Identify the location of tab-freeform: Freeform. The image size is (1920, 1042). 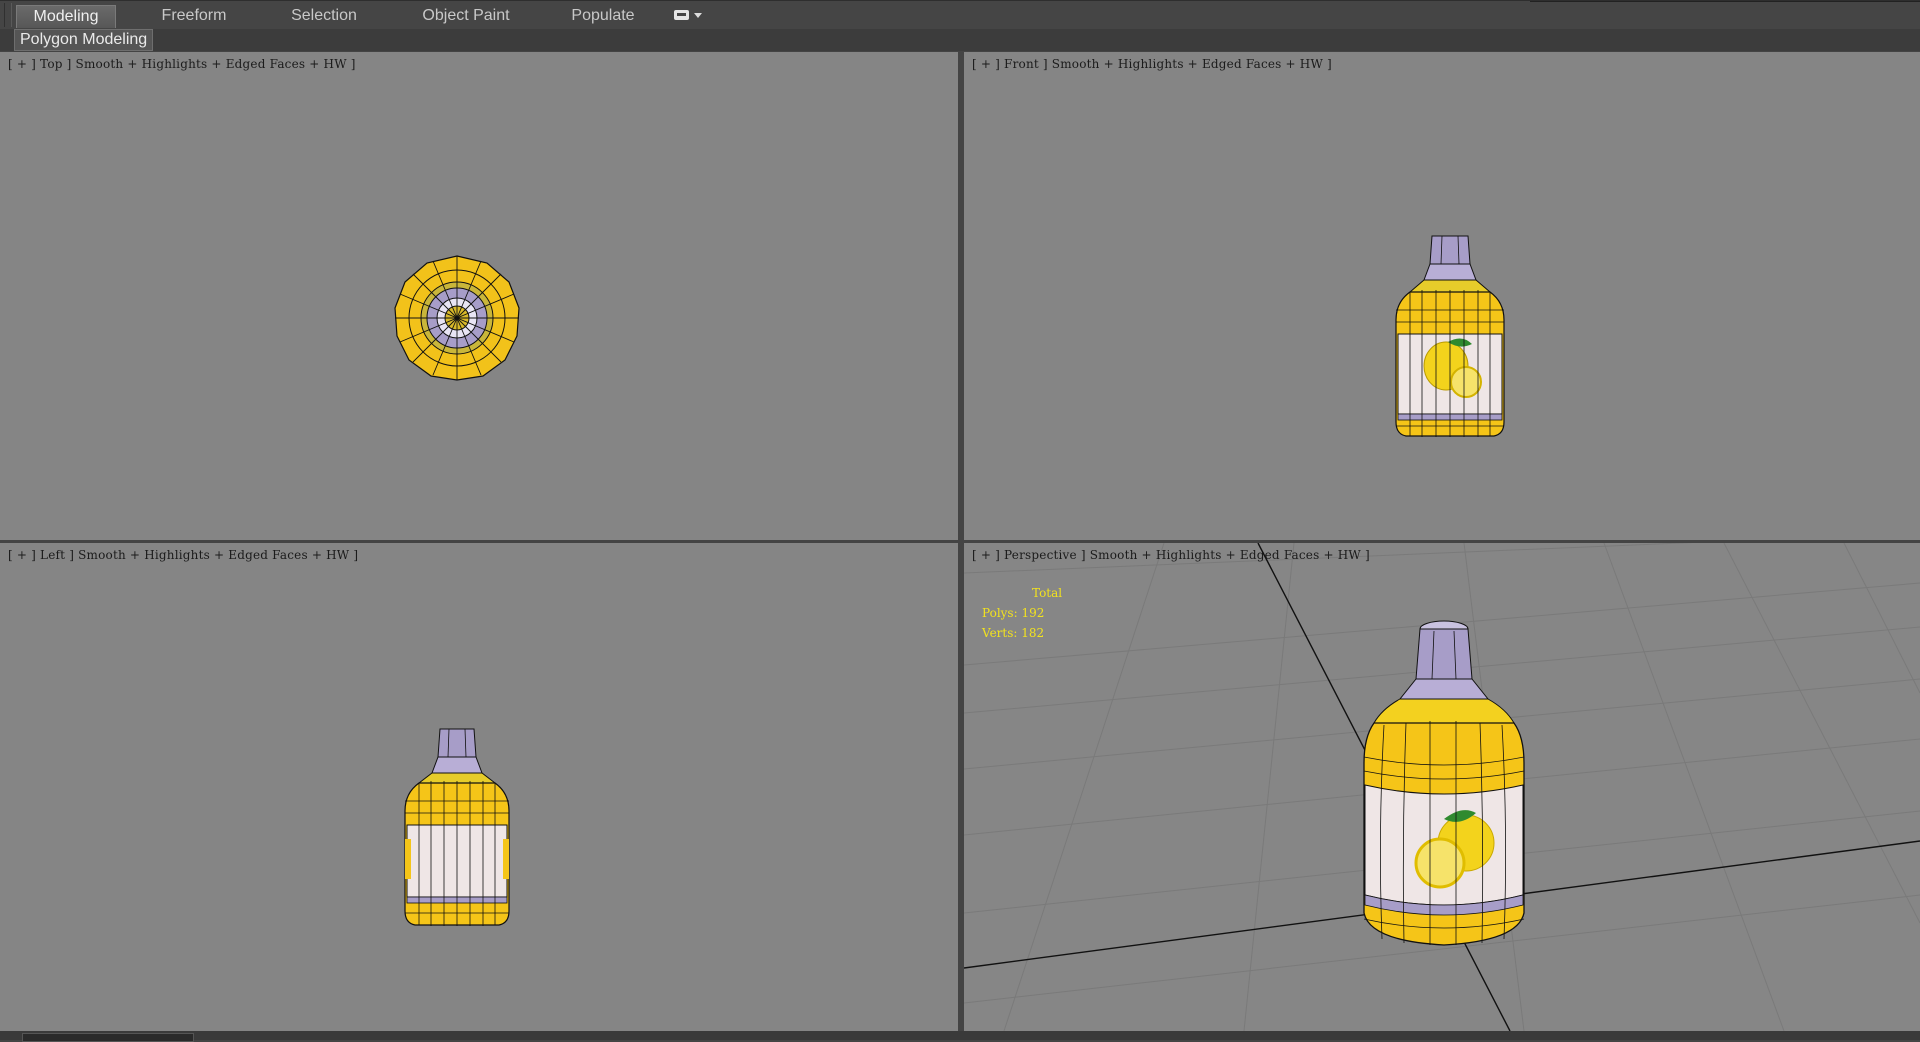
(194, 16).